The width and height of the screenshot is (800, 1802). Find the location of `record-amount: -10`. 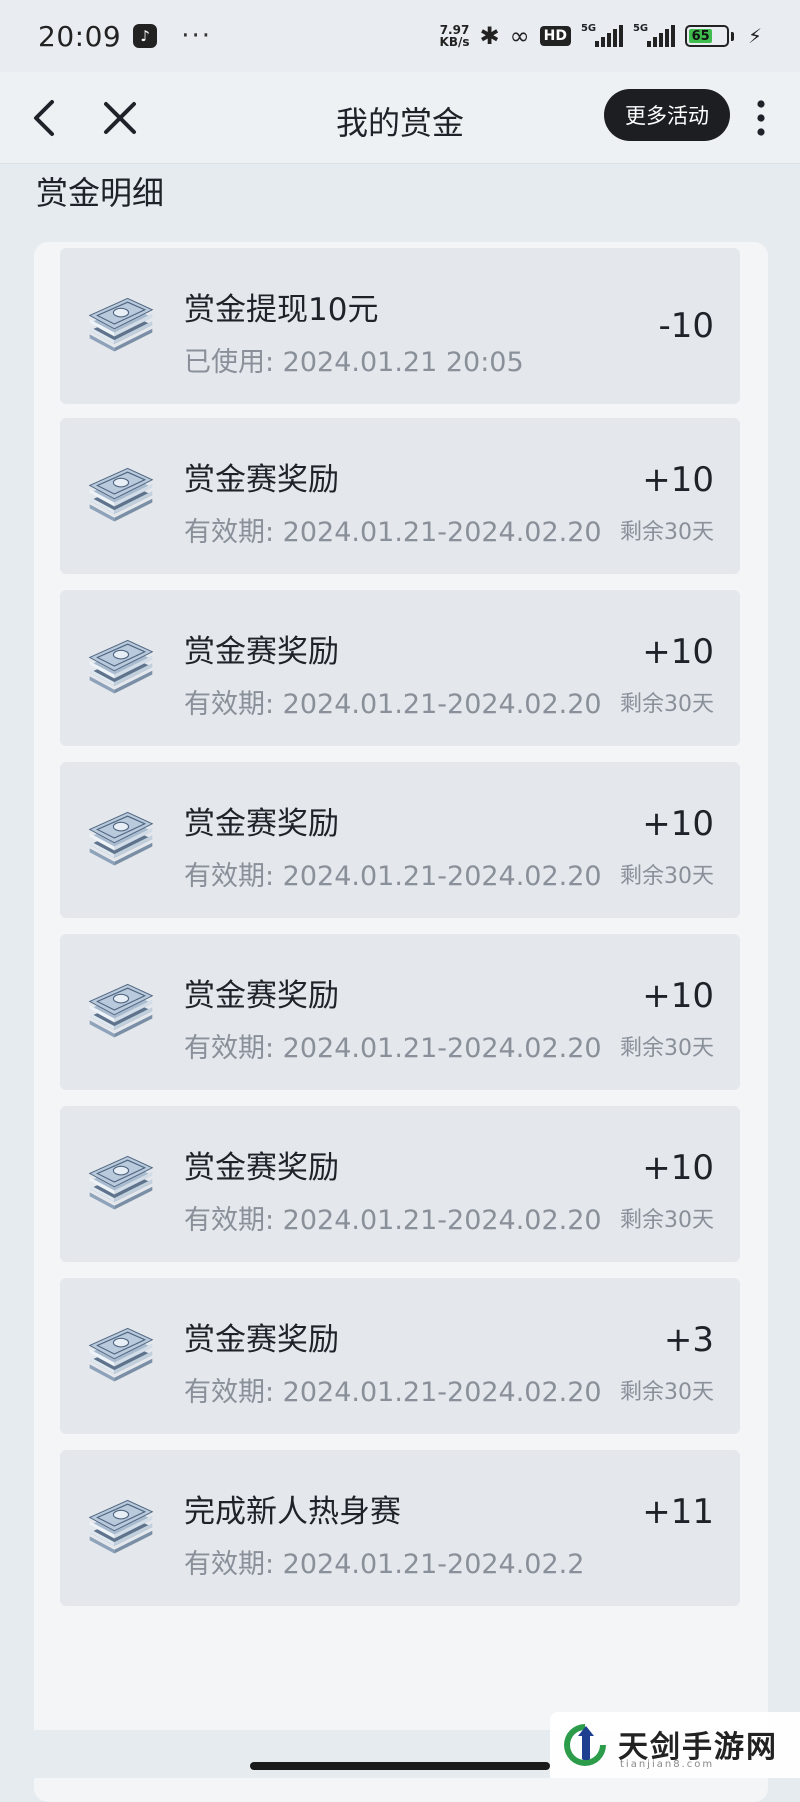

record-amount: -10 is located at coordinates (686, 326).